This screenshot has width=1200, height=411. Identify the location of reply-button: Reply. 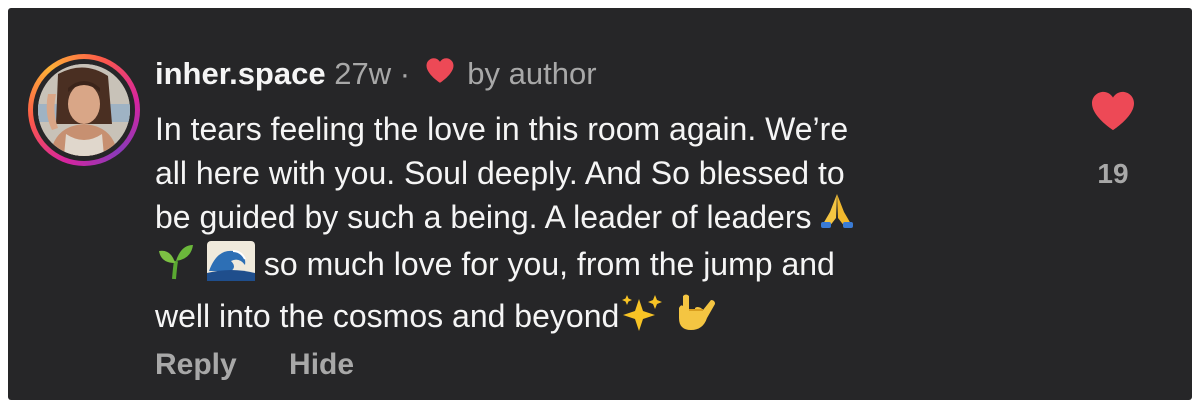
(196, 364).